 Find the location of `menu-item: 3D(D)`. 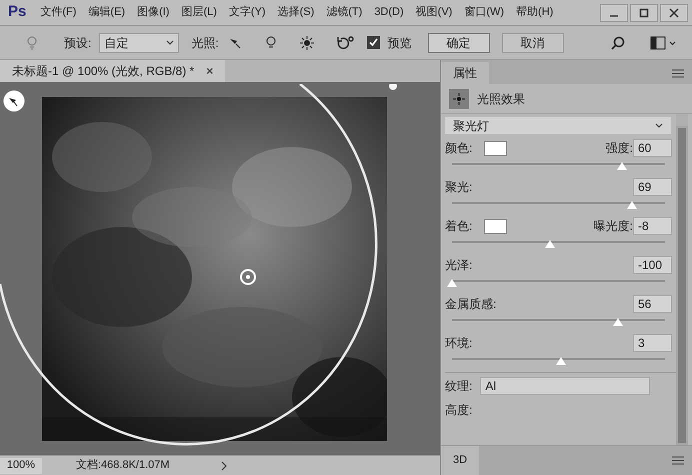

menu-item: 3D(D) is located at coordinates (389, 12).